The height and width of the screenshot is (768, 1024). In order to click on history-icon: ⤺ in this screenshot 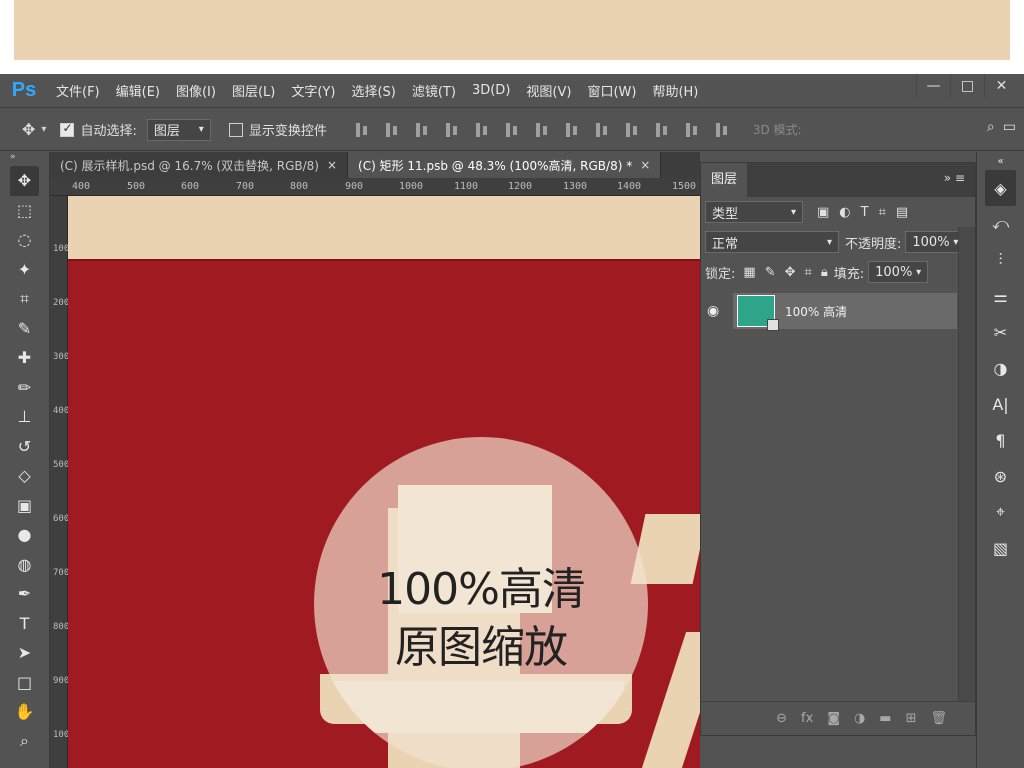, I will do `click(1000, 224)`.